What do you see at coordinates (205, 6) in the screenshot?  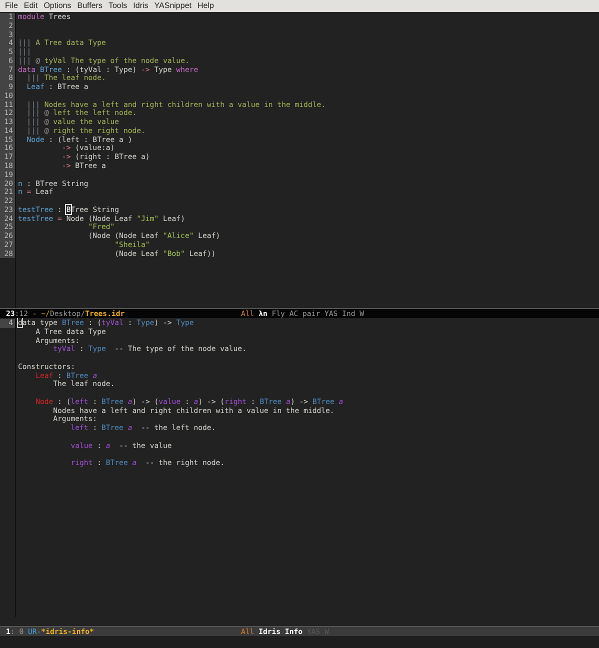 I see `menu-item: Help` at bounding box center [205, 6].